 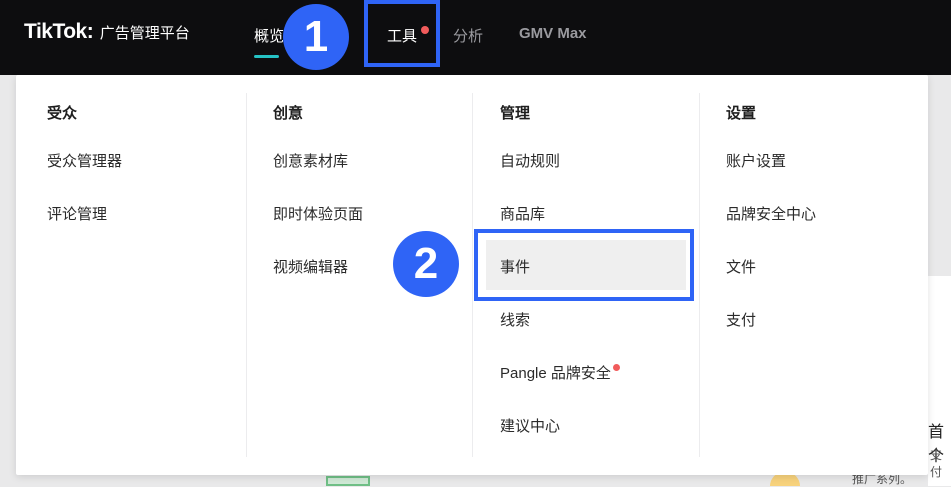 What do you see at coordinates (584, 265) in the screenshot?
I see `events-highlight-box` at bounding box center [584, 265].